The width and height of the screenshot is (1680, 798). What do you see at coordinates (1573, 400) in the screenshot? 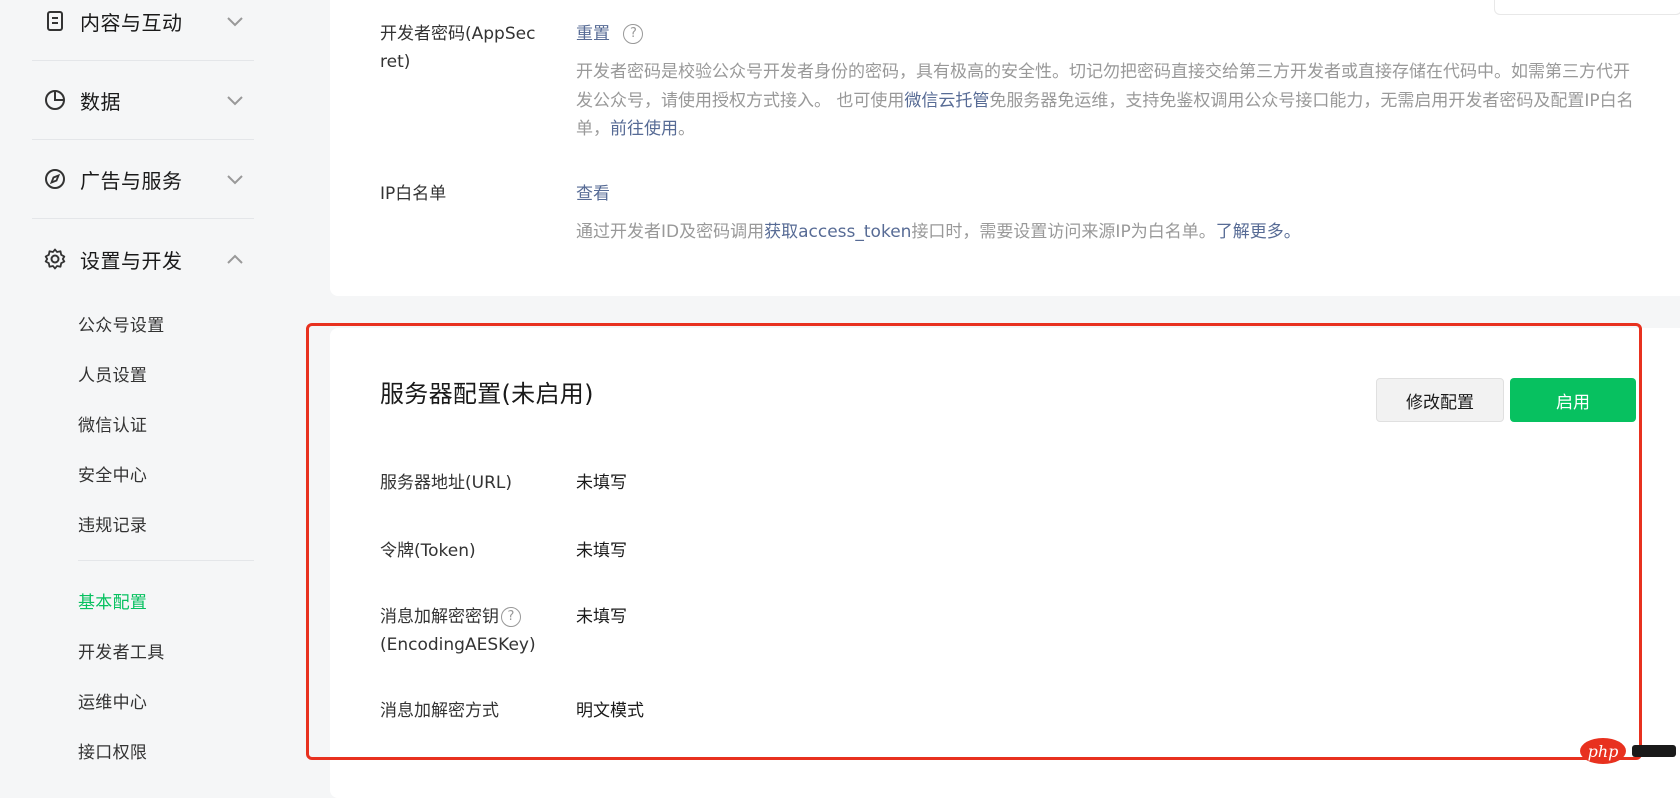
I see `enable-button: 启用` at bounding box center [1573, 400].